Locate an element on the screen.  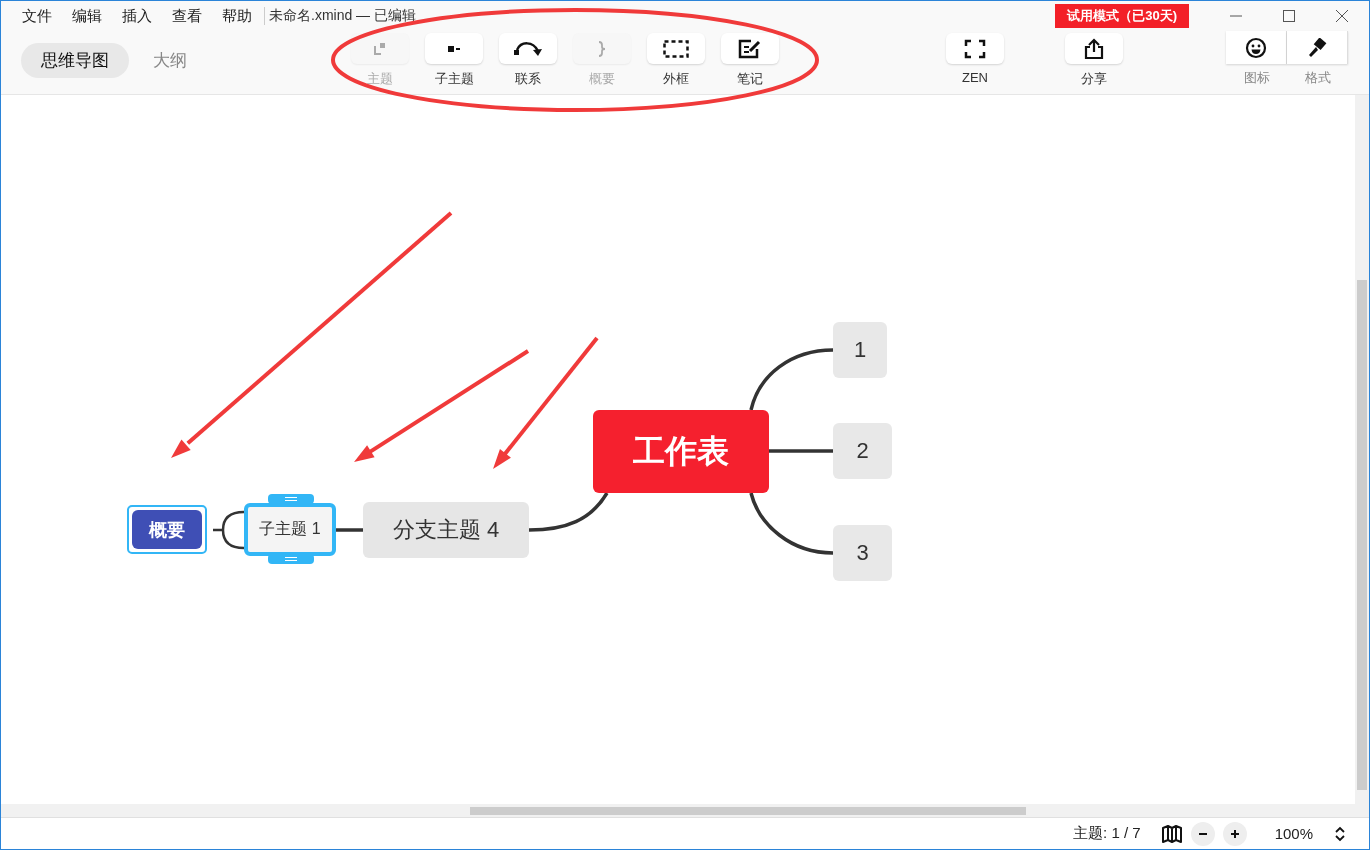
toolbar-label: 概要 is located at coordinates (602, 79).